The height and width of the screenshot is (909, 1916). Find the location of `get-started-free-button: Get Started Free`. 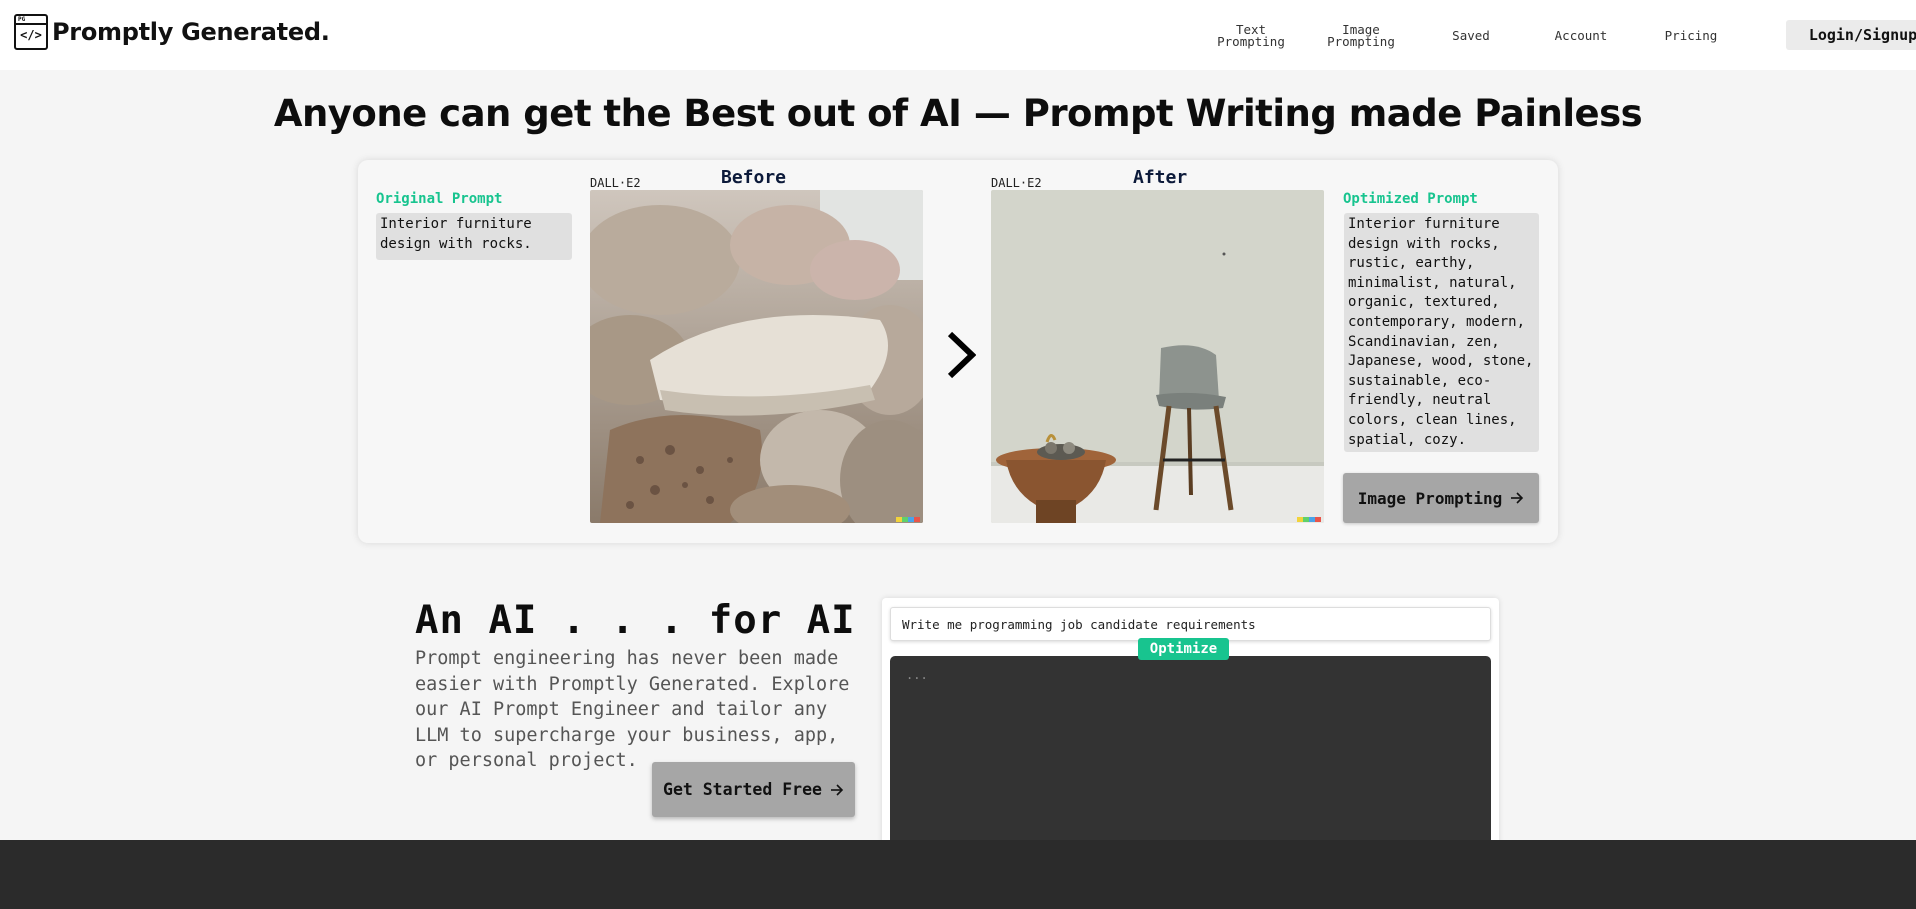

get-started-free-button: Get Started Free is located at coordinates (753, 789).